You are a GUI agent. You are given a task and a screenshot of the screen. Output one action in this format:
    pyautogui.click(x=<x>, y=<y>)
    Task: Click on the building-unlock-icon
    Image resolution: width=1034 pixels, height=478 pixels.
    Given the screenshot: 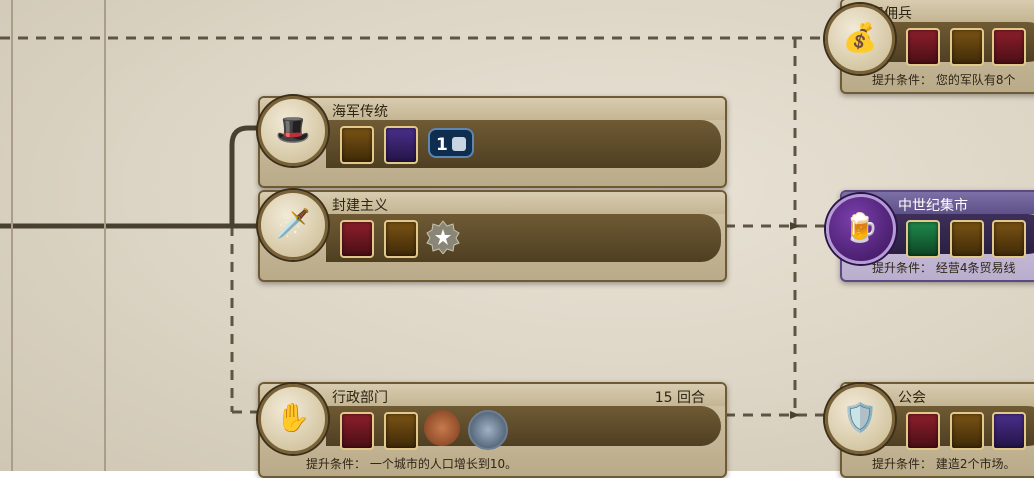 What is the action you would take?
    pyautogui.click(x=442, y=428)
    